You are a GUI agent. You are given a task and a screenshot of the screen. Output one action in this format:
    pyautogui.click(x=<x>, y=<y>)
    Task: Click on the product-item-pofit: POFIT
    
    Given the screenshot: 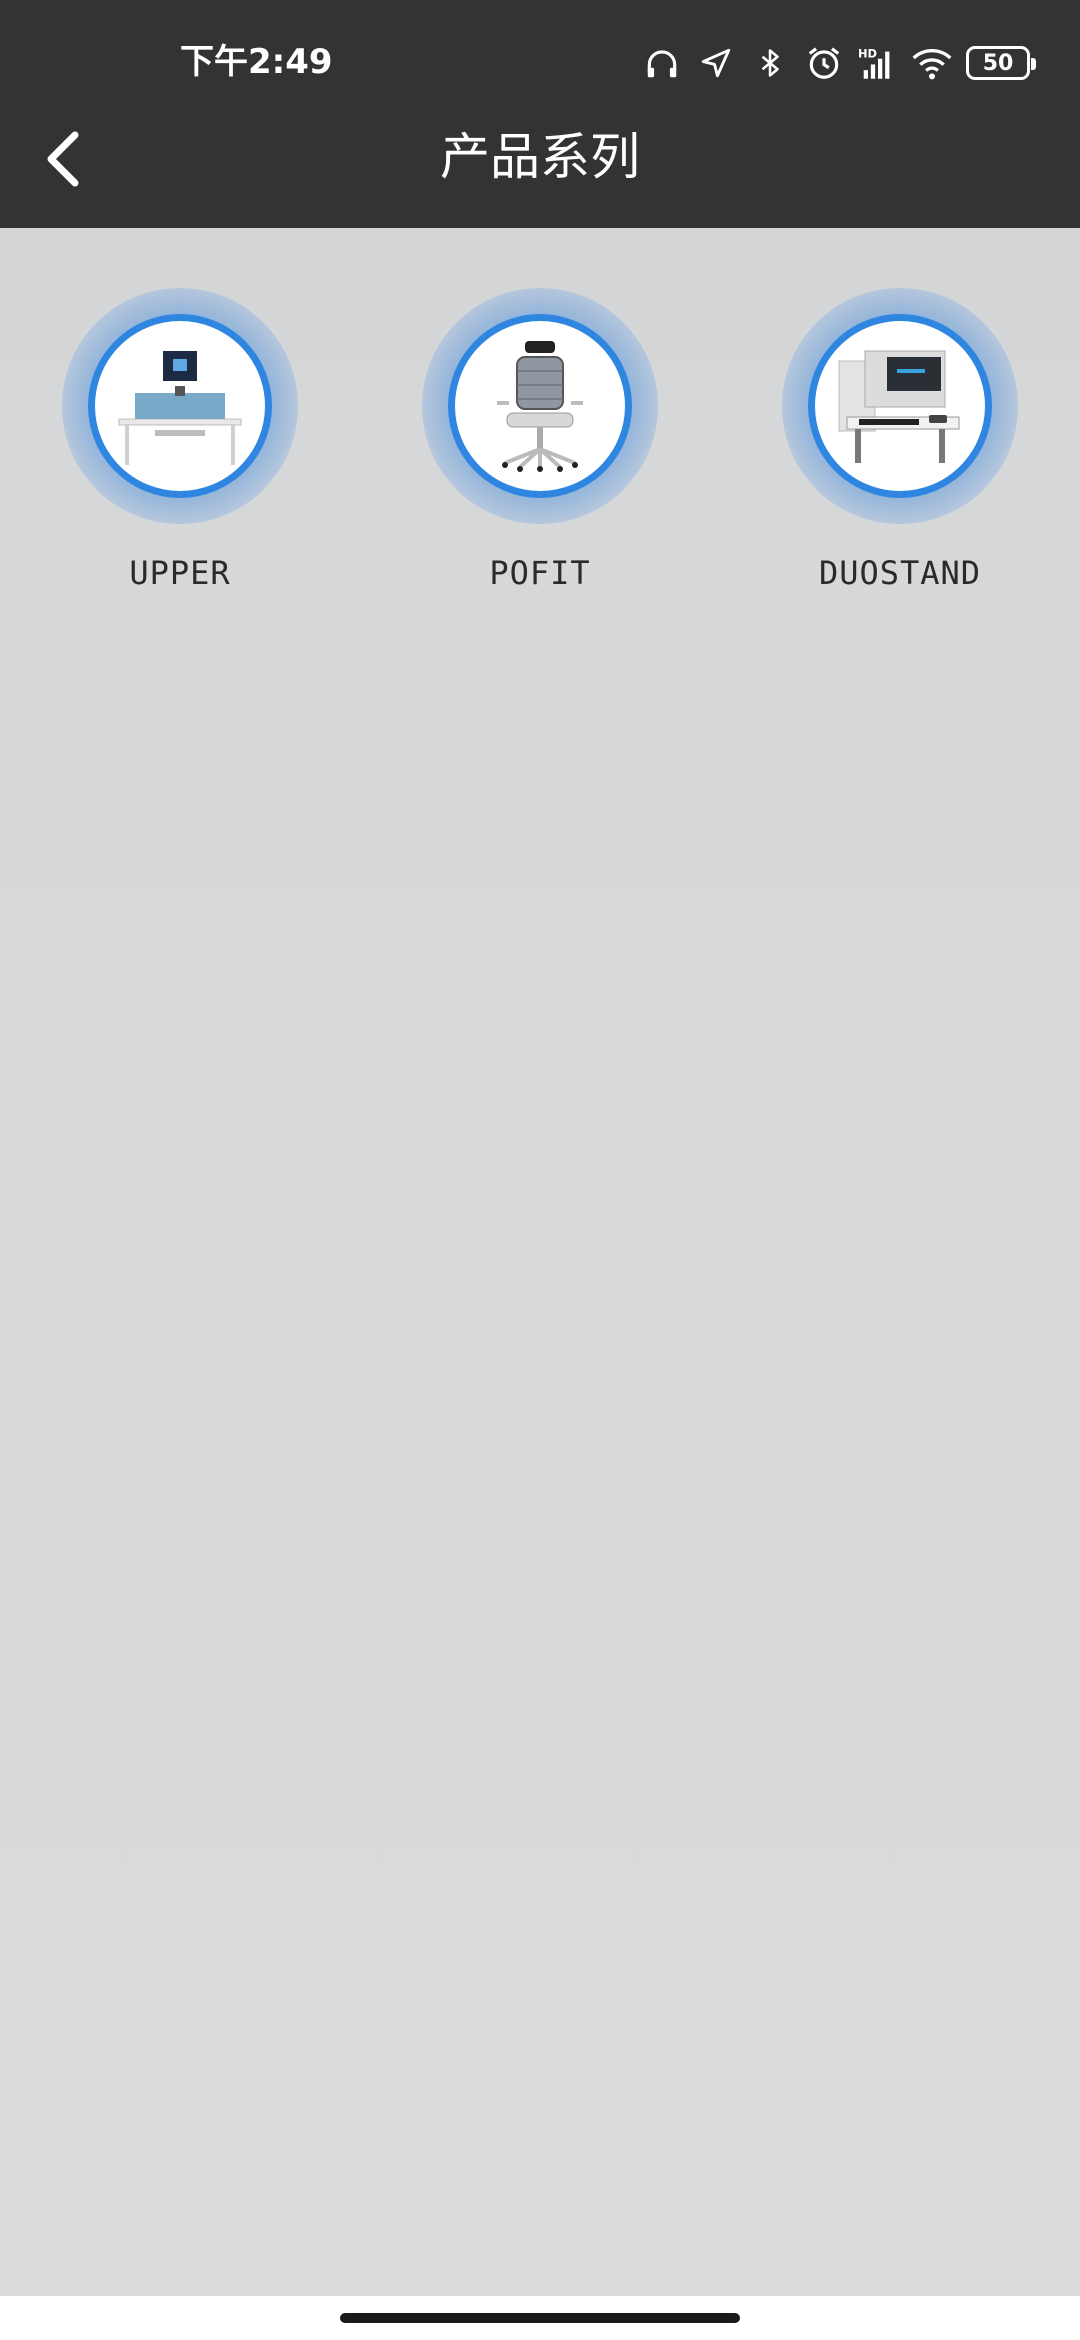 What is the action you would take?
    pyautogui.click(x=540, y=440)
    